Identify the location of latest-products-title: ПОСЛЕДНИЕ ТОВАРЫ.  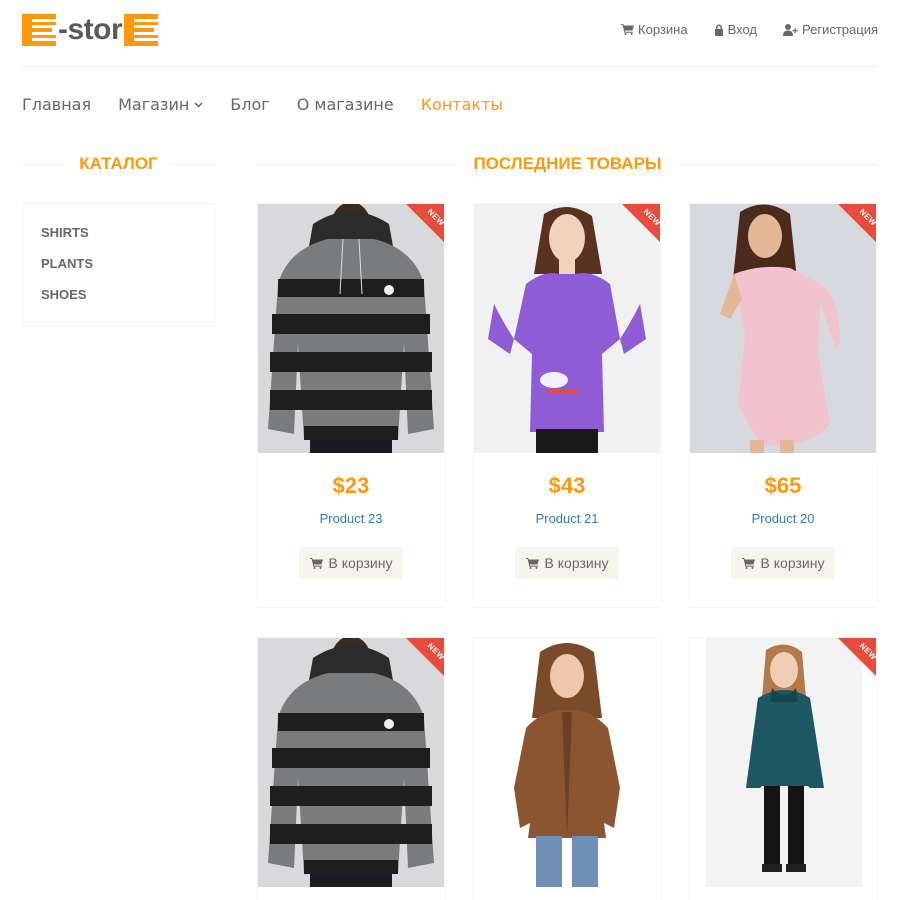
(567, 163).